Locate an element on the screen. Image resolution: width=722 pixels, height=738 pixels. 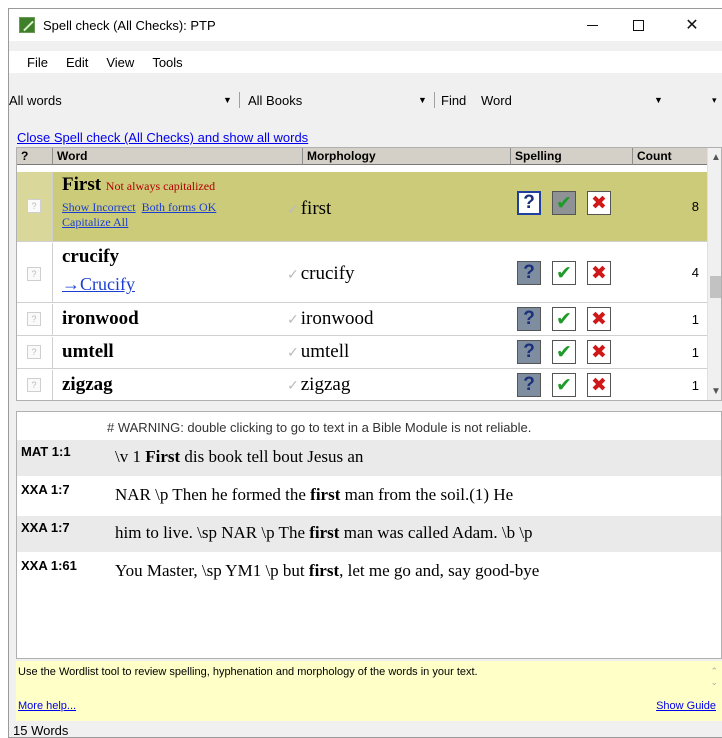
maximize-icon is located at coordinates (638, 25).